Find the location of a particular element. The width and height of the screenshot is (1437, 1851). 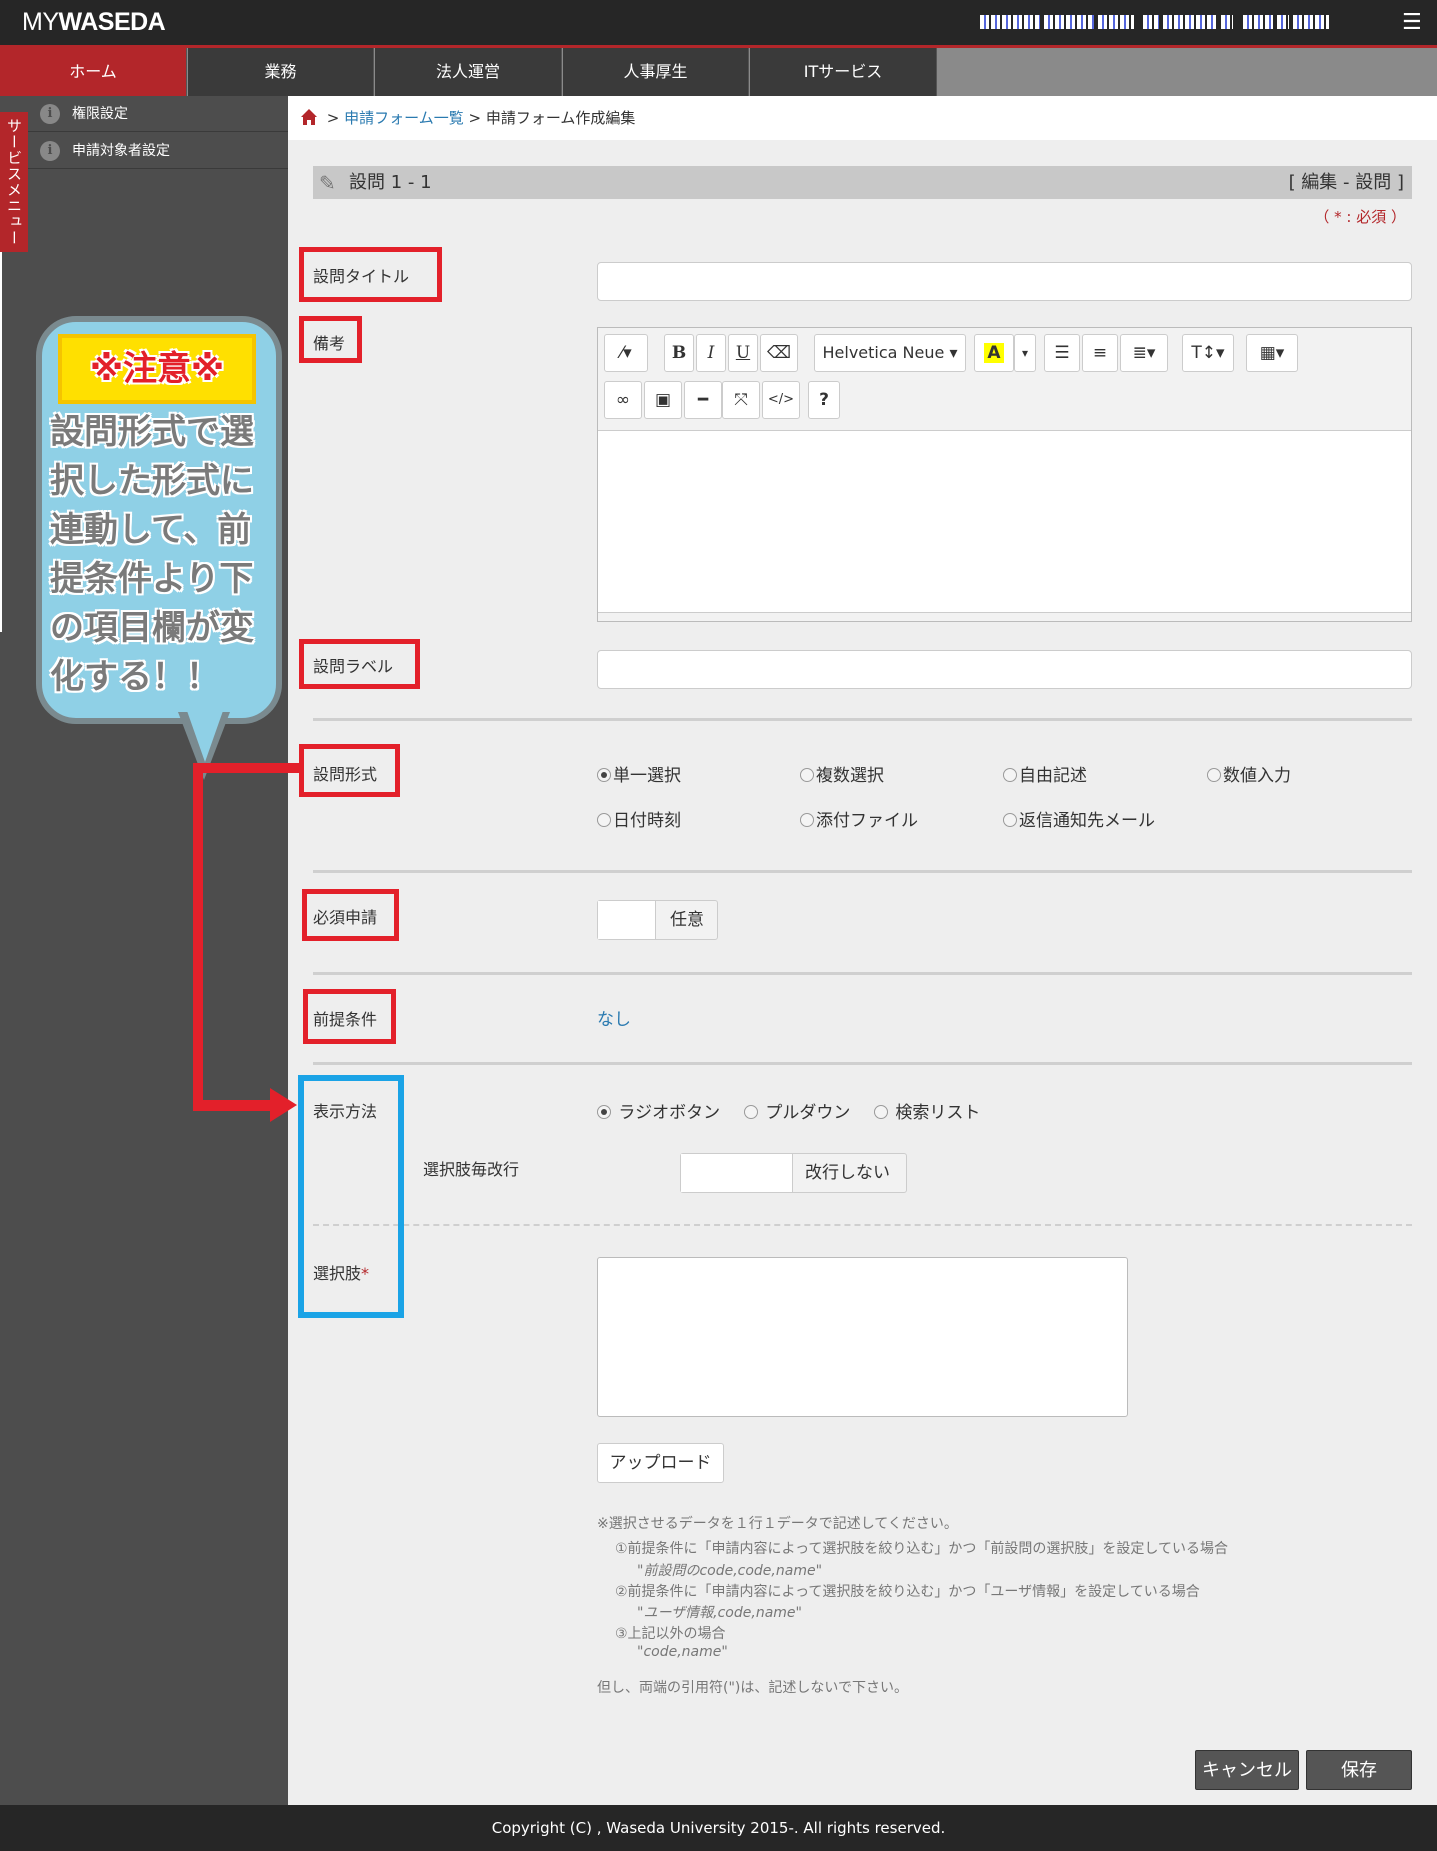

option-label: 複数選択 is located at coordinates (850, 776).